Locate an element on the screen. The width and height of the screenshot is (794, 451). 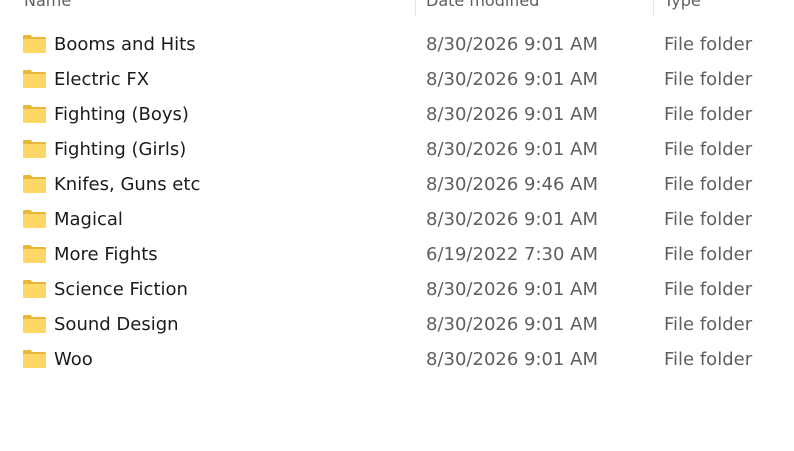
file-date-modified: 6/19/2022 7:30 AM is located at coordinates (512, 254).